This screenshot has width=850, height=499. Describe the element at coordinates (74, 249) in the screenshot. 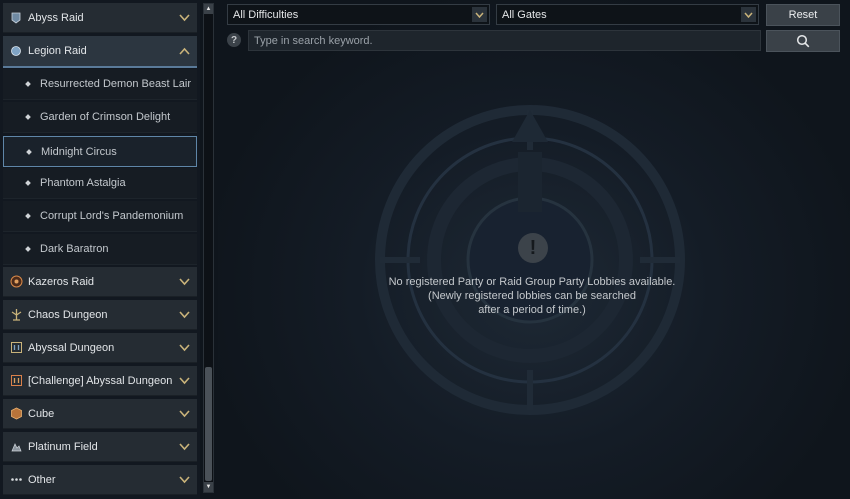

I see `item-label: Dark Baratron` at that location.